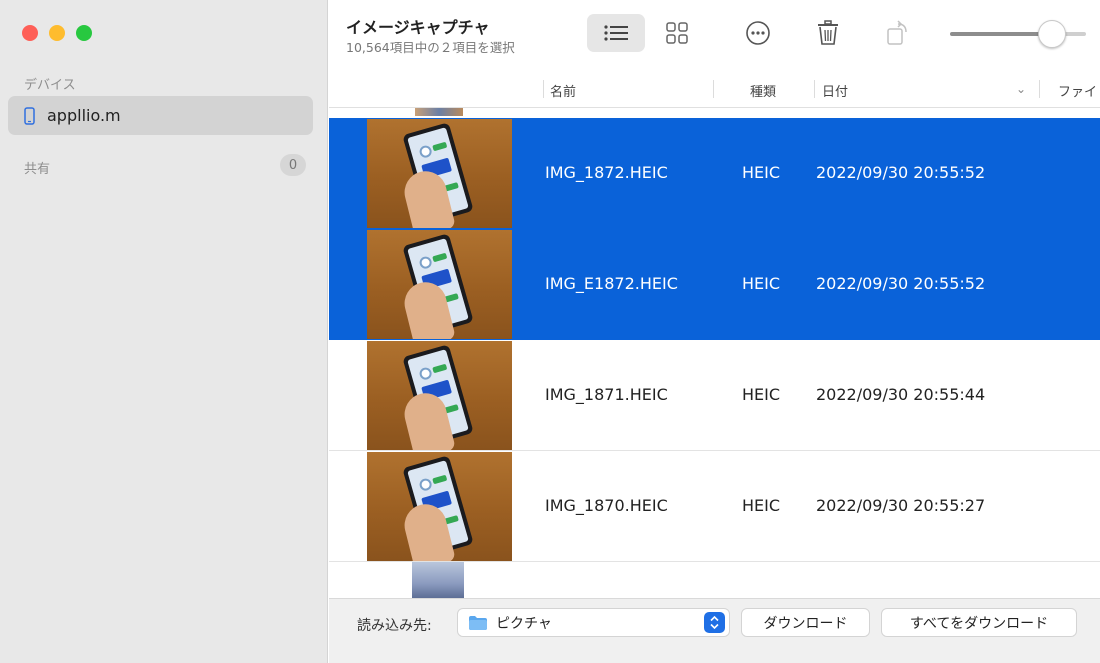  Describe the element at coordinates (593, 622) in the screenshot. I see `import-destination-select: ピクチャ` at that location.